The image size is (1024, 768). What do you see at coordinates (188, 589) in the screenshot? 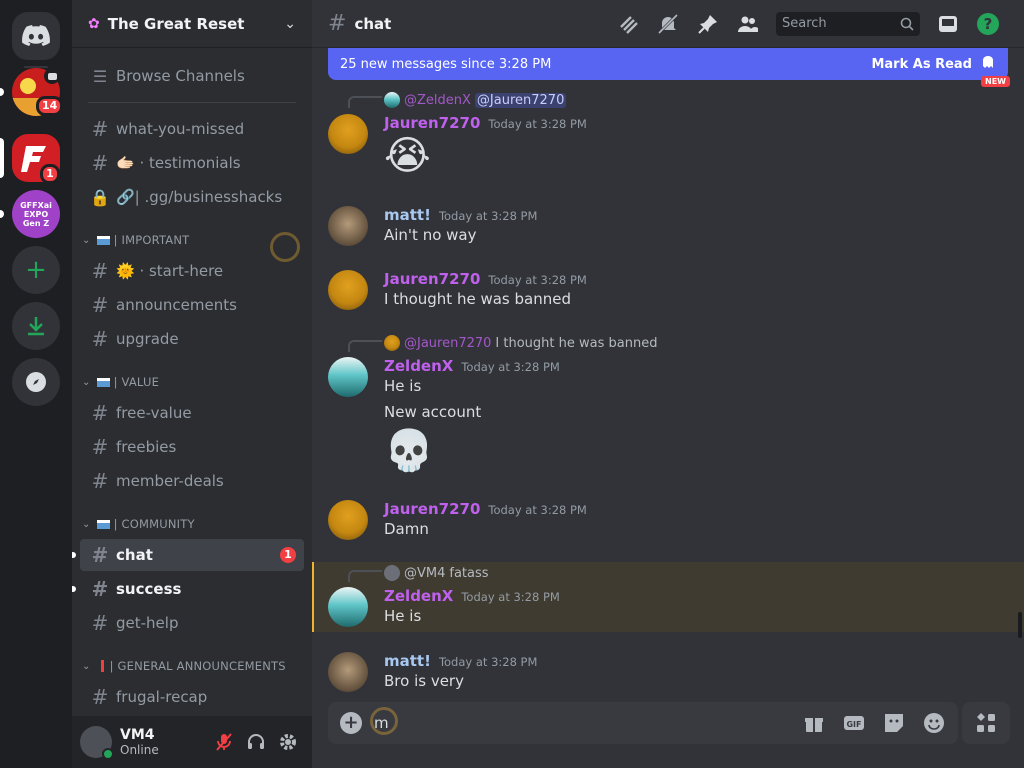
I see `channel-success: # success` at bounding box center [188, 589].